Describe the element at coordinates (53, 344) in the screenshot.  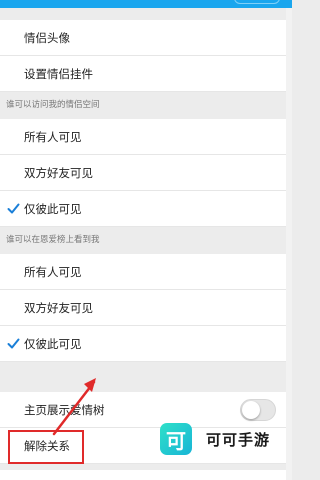
I see `ranking-option-label: 仅彼此可见` at that location.